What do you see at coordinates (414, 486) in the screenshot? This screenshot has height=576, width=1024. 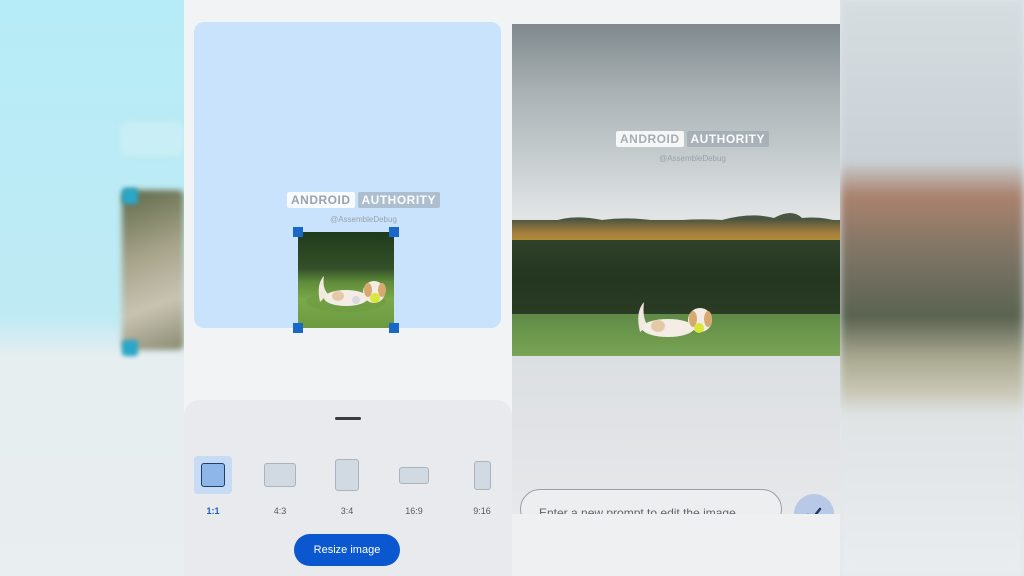 I see `aspect-ratio-16-9: 16:9` at bounding box center [414, 486].